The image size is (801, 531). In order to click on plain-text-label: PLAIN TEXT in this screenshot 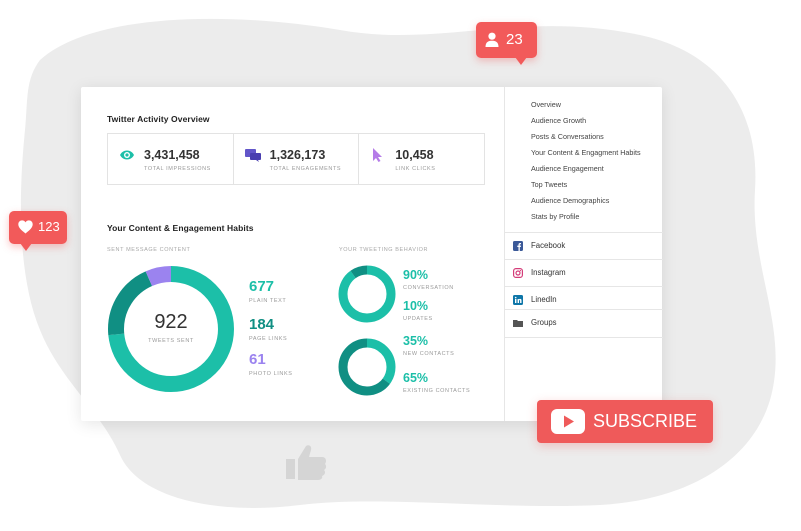, I will do `click(268, 301)`.